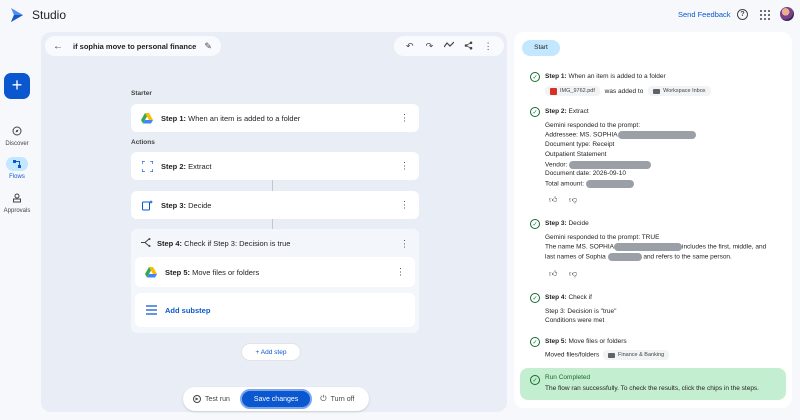 The width and height of the screenshot is (800, 420). Describe the element at coordinates (188, 310) in the screenshot. I see `add-substep-label: Add substep` at that location.